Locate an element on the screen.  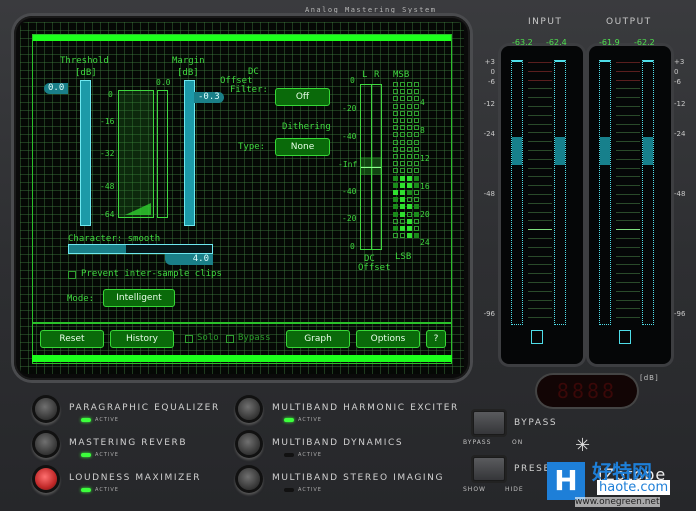
options-button: Options is located at coordinates (388, 339).